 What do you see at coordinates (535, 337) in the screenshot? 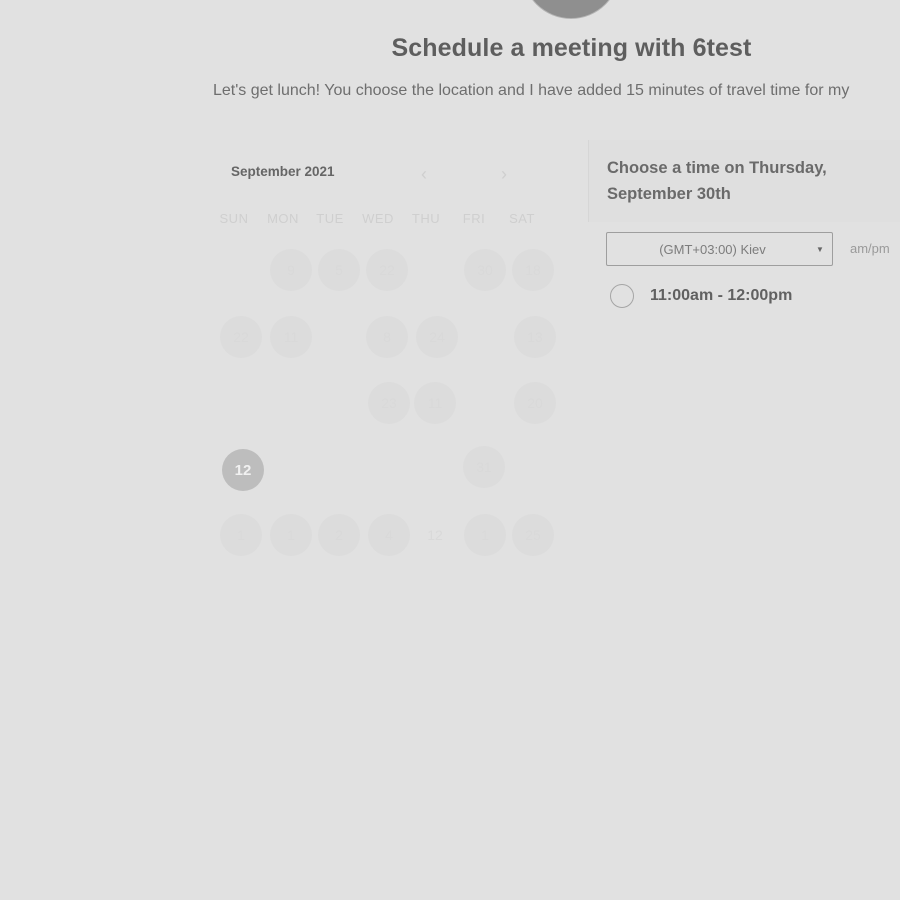
I see `calendar-day: 13` at bounding box center [535, 337].